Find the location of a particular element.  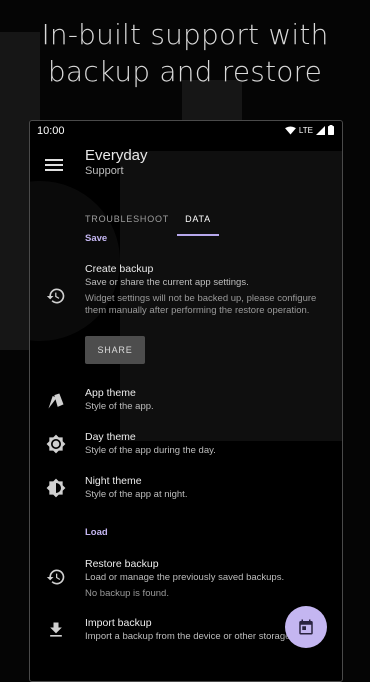

calendar-fab is located at coordinates (306, 627).